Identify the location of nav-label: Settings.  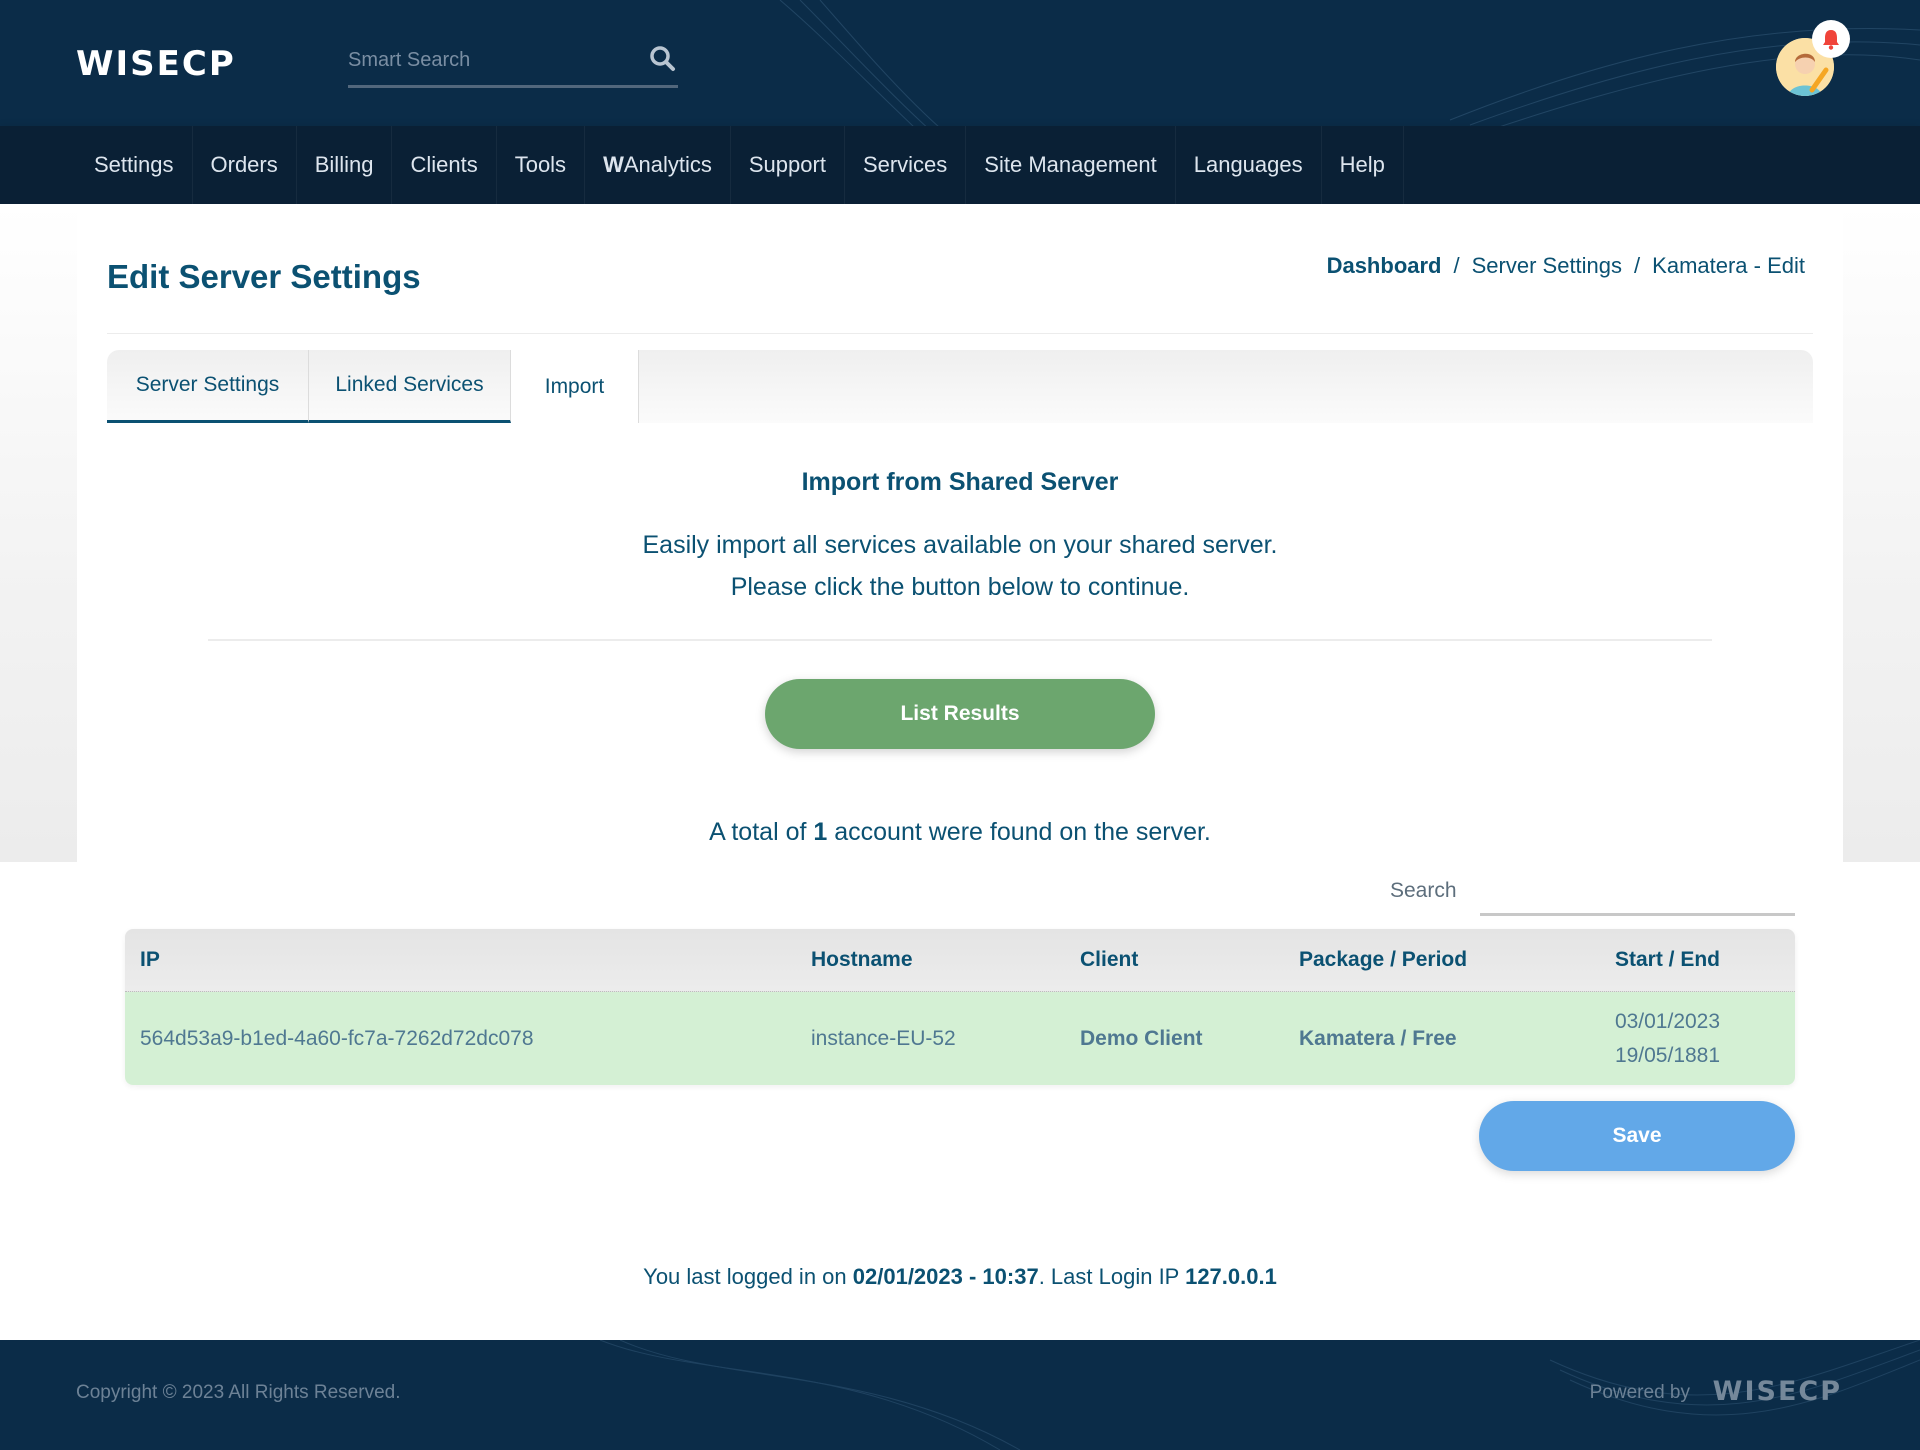
(134, 164).